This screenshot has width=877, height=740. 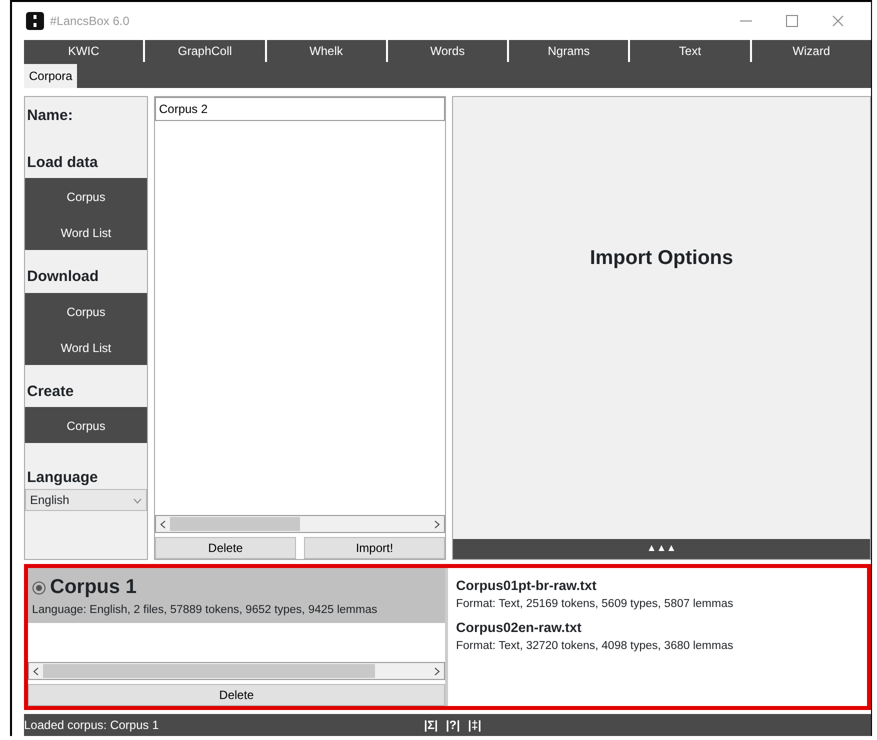 I want to click on field-label: Language, so click(x=62, y=478).